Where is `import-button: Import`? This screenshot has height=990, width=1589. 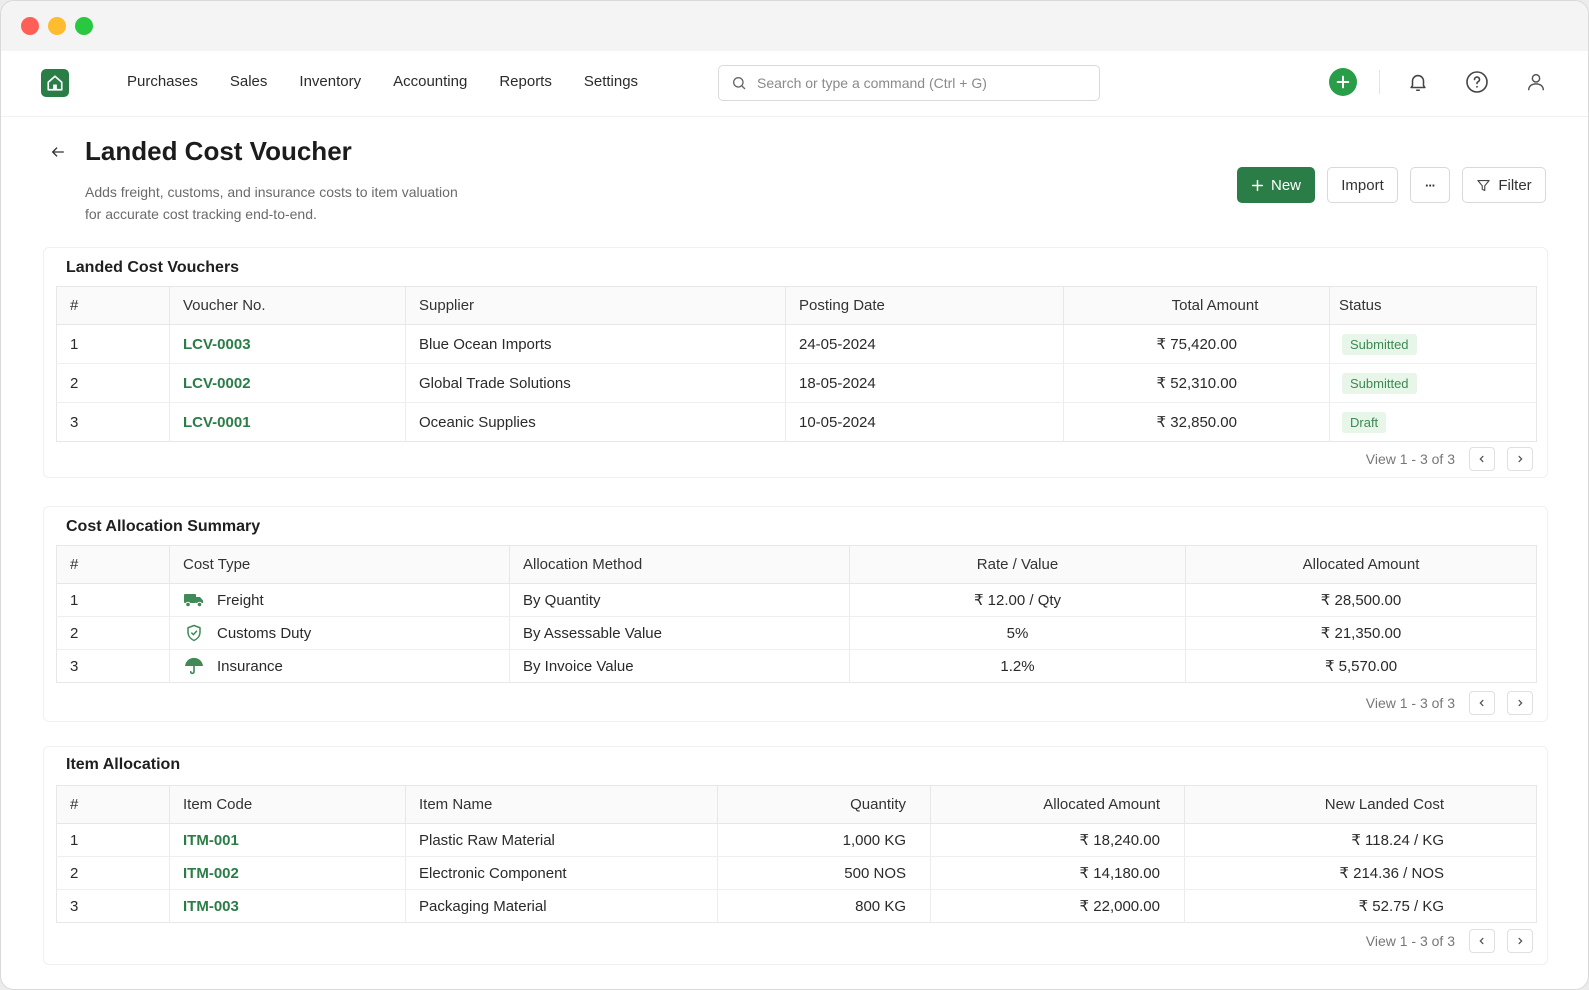
import-button: Import is located at coordinates (1362, 185).